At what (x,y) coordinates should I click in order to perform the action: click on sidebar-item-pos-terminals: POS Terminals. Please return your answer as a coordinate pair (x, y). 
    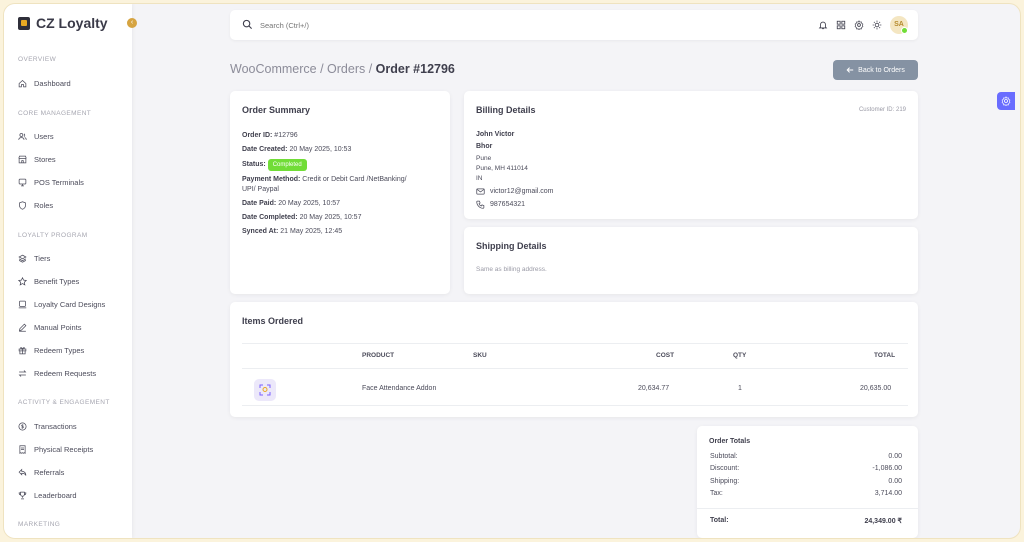
    Looking at the image, I should click on (51, 182).